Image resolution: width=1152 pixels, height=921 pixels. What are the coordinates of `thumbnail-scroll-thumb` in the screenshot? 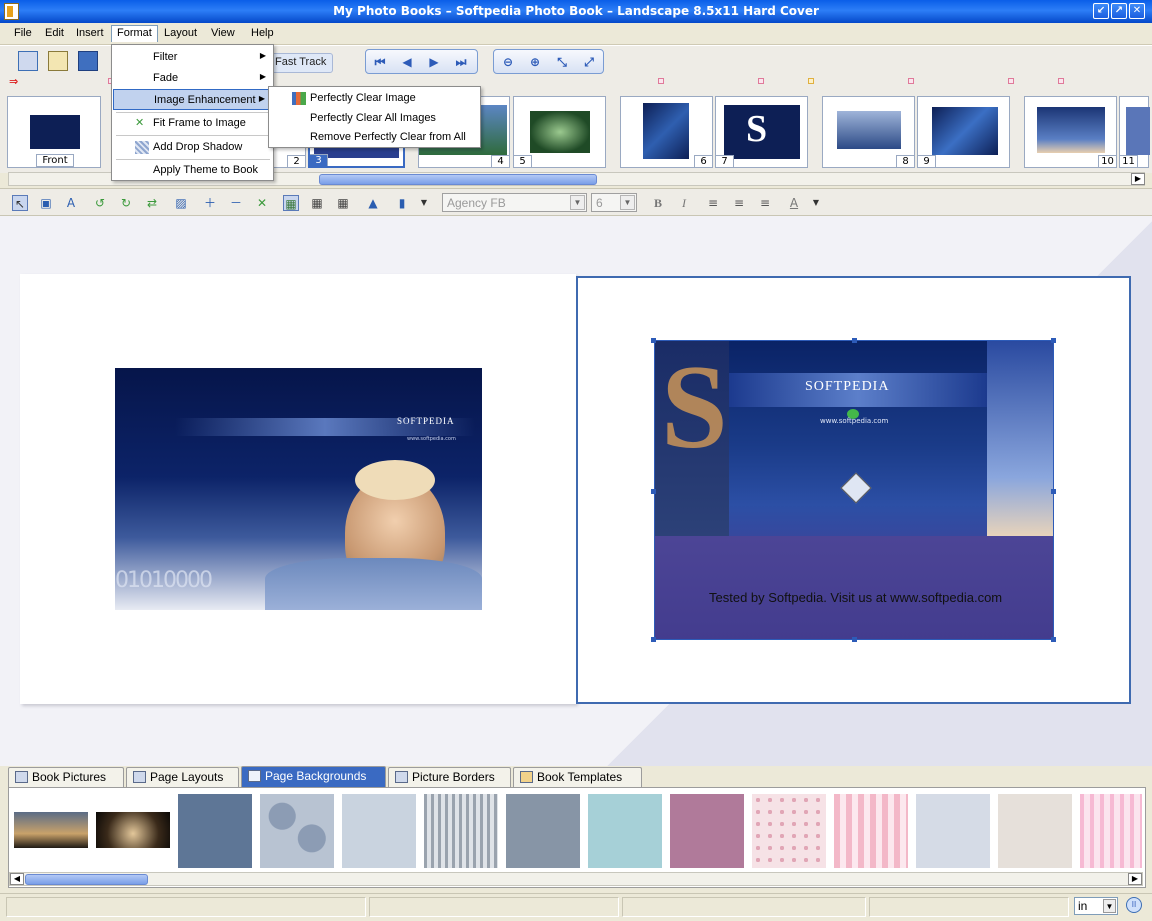 It's located at (458, 179).